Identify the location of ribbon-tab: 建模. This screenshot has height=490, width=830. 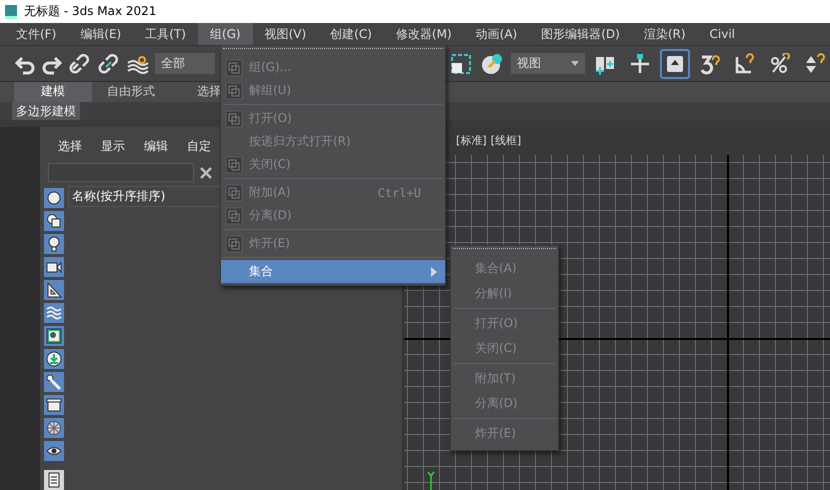
(53, 92).